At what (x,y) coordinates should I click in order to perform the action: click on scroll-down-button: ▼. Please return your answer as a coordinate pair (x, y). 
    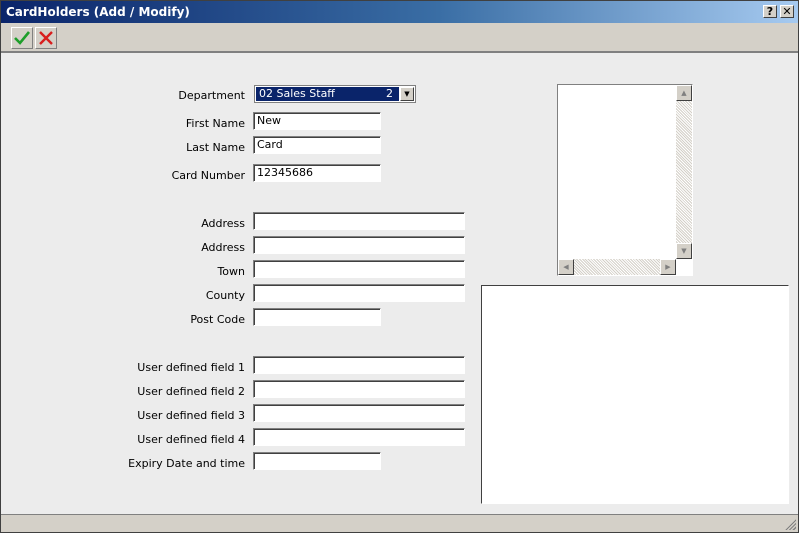
    Looking at the image, I should click on (684, 251).